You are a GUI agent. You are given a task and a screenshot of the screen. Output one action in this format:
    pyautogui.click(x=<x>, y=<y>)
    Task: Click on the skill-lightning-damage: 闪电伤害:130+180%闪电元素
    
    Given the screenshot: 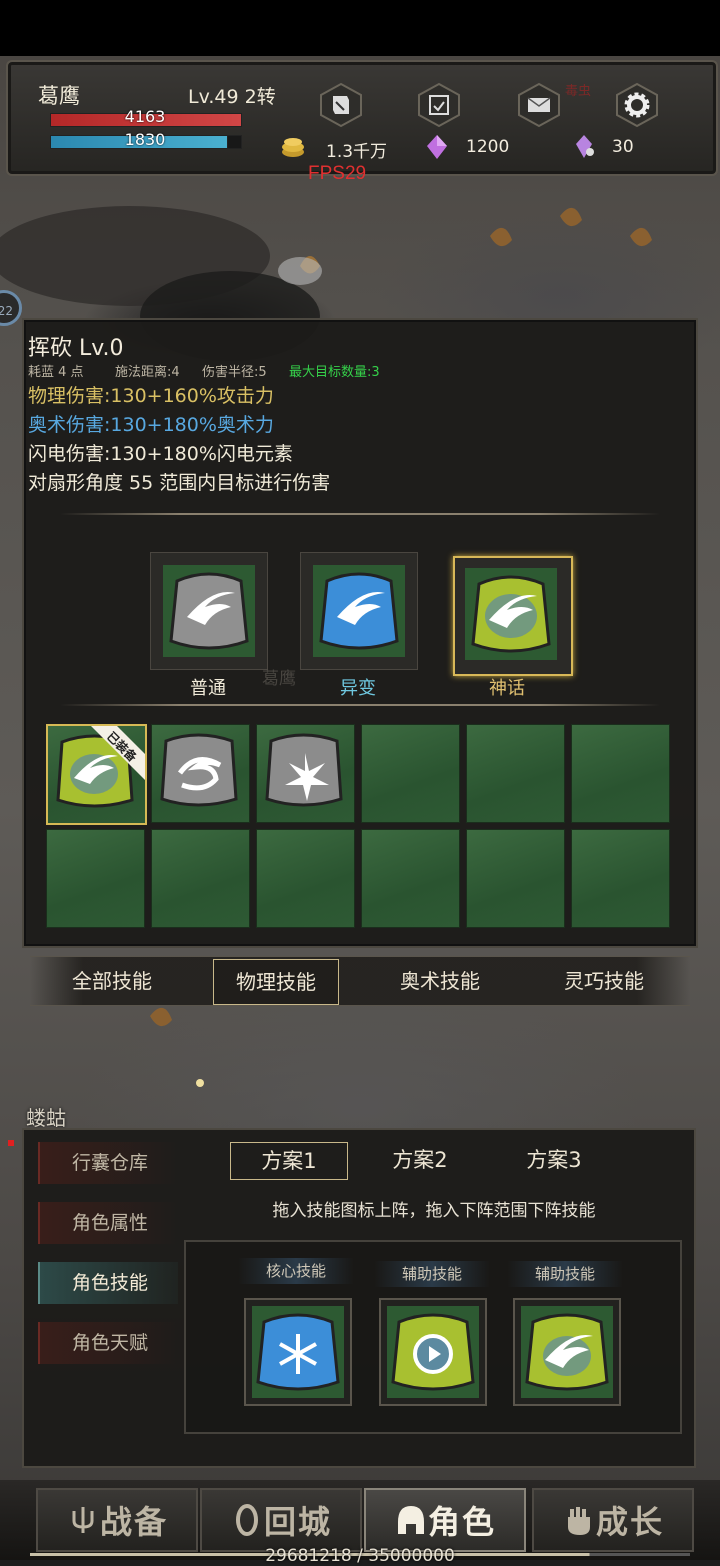 What is the action you would take?
    pyautogui.click(x=160, y=454)
    